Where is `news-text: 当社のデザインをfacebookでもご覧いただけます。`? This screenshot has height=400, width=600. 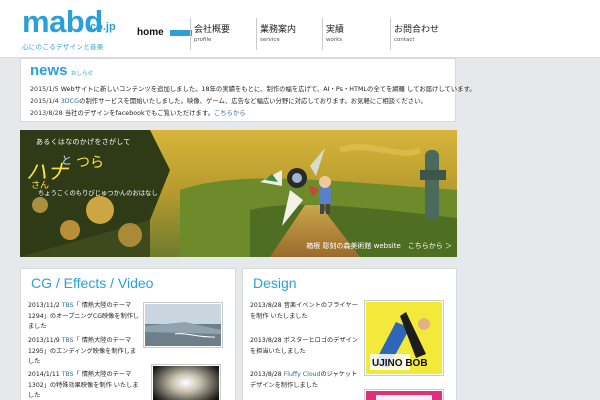
news-text: 当社のデザインをfacebookでもご覧いただけます。 is located at coordinates (138, 113).